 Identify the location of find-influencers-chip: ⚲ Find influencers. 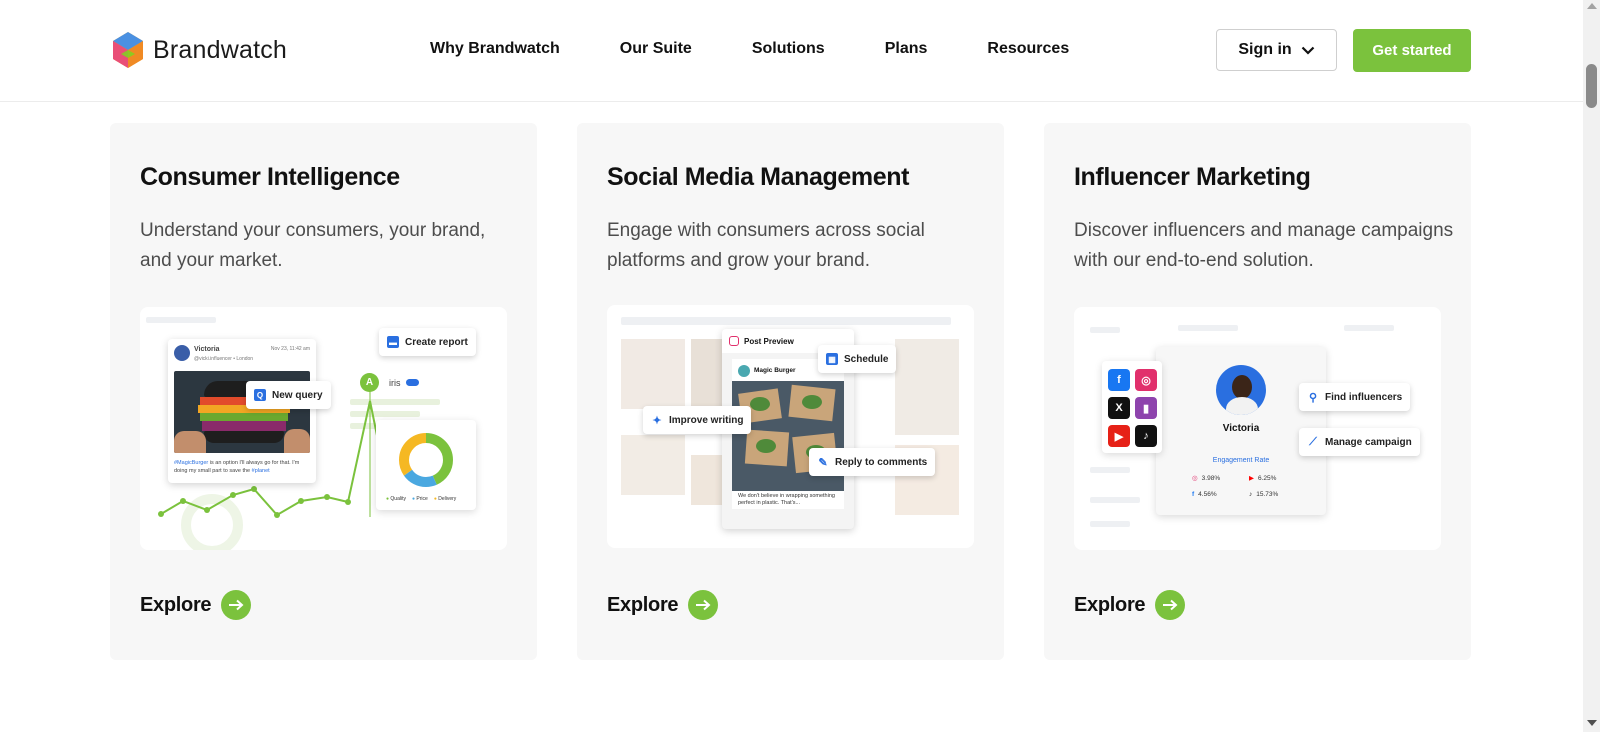
(1355, 397).